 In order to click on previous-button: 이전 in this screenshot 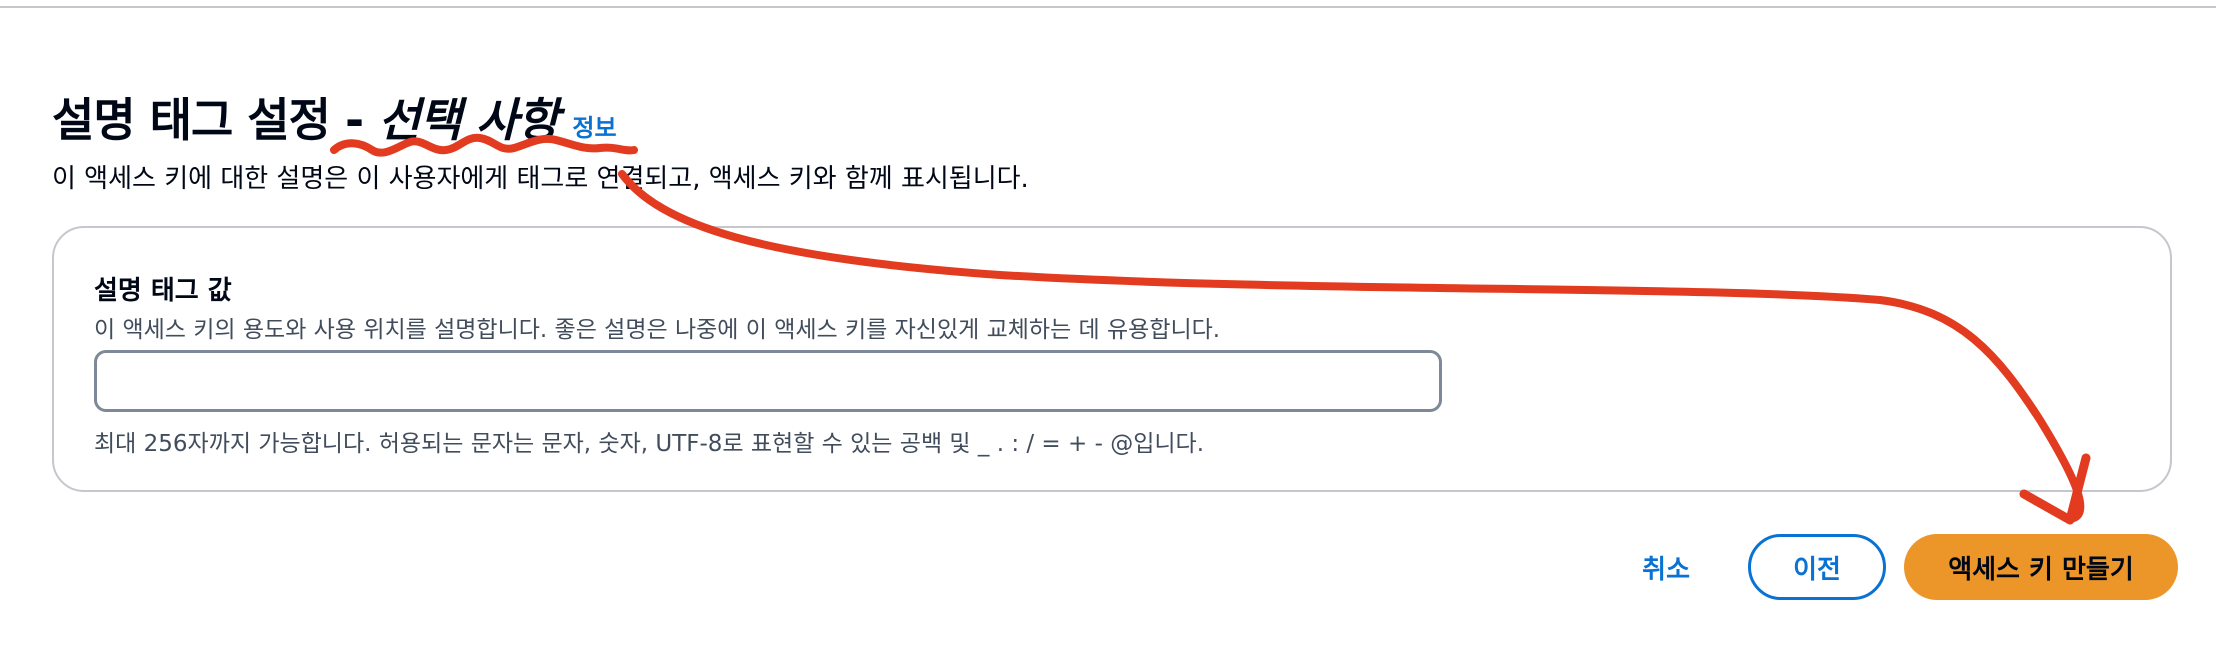, I will do `click(1817, 567)`.